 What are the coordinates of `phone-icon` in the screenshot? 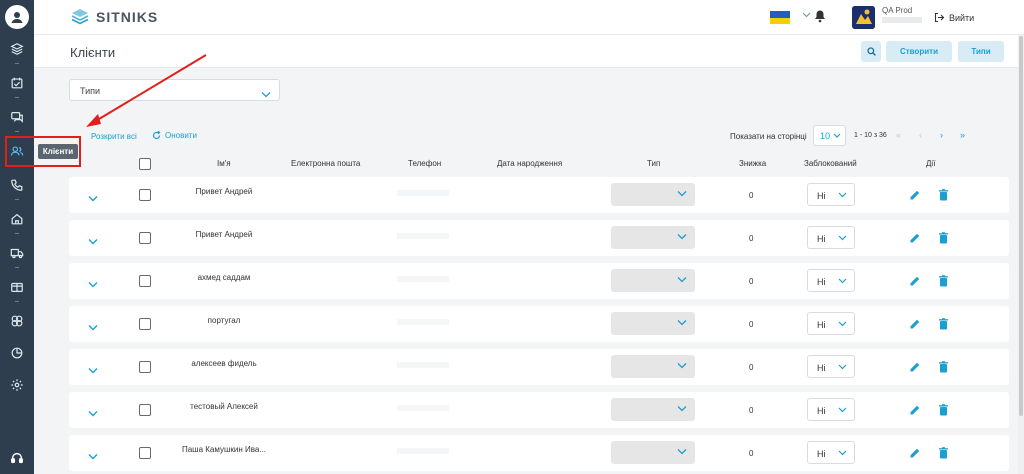 It's located at (17, 185).